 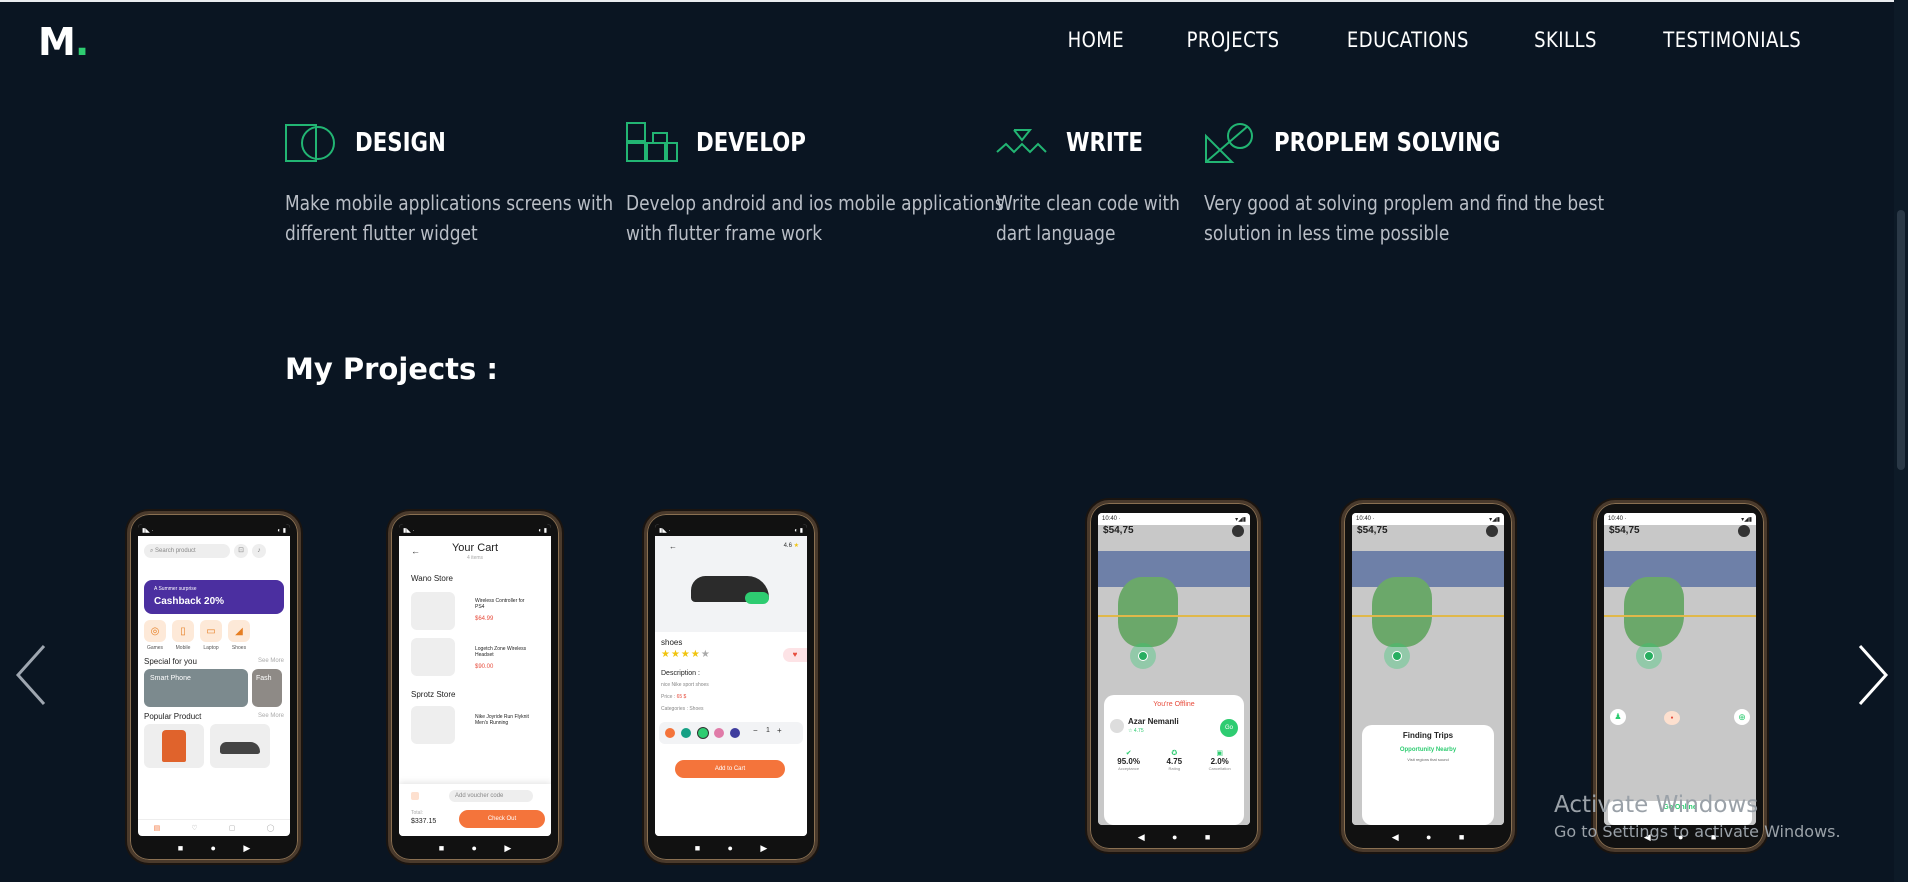 I want to click on go-online-button: Go, so click(x=1229, y=728).